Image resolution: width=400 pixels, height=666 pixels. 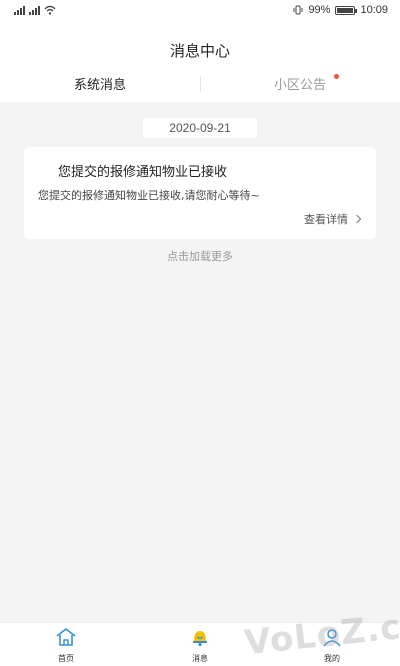 I want to click on tab-bar: 系统消息 小区公告, so click(x=200, y=87).